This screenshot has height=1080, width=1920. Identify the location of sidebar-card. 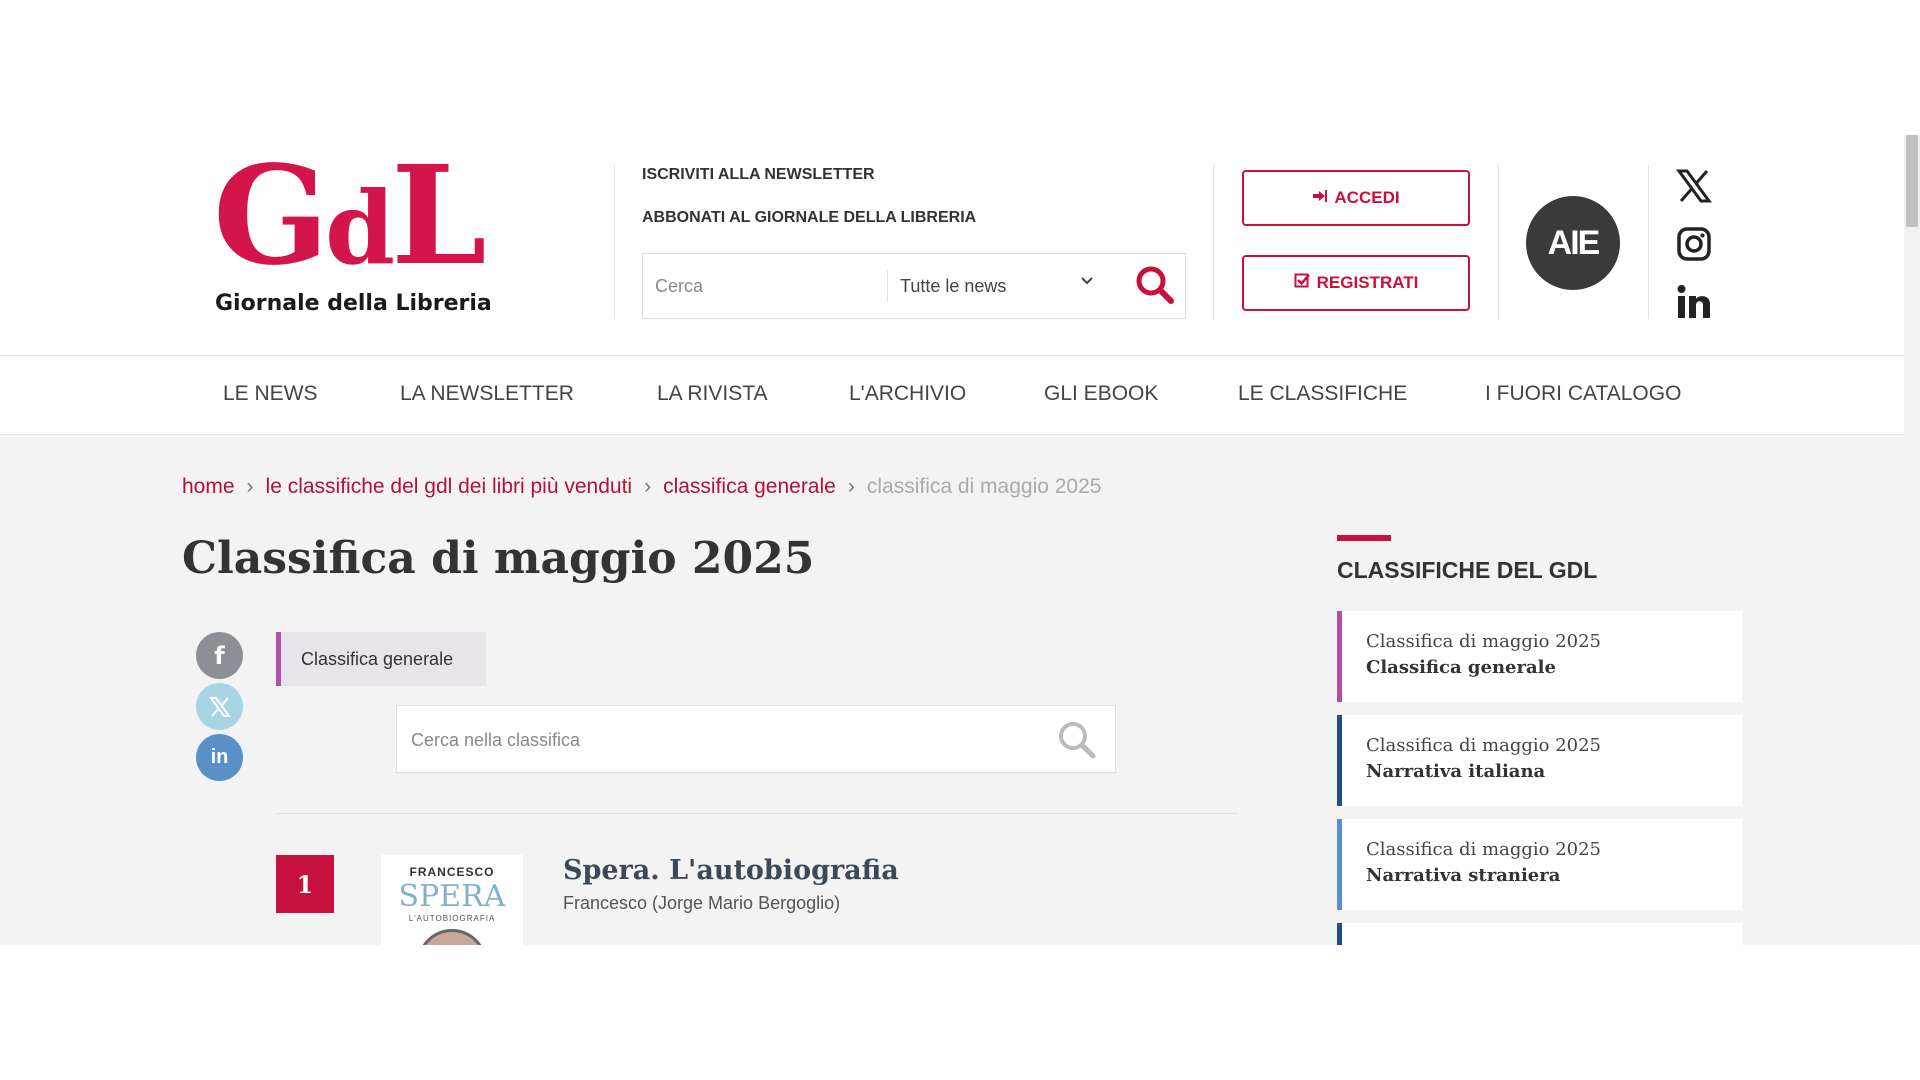
(1539, 934).